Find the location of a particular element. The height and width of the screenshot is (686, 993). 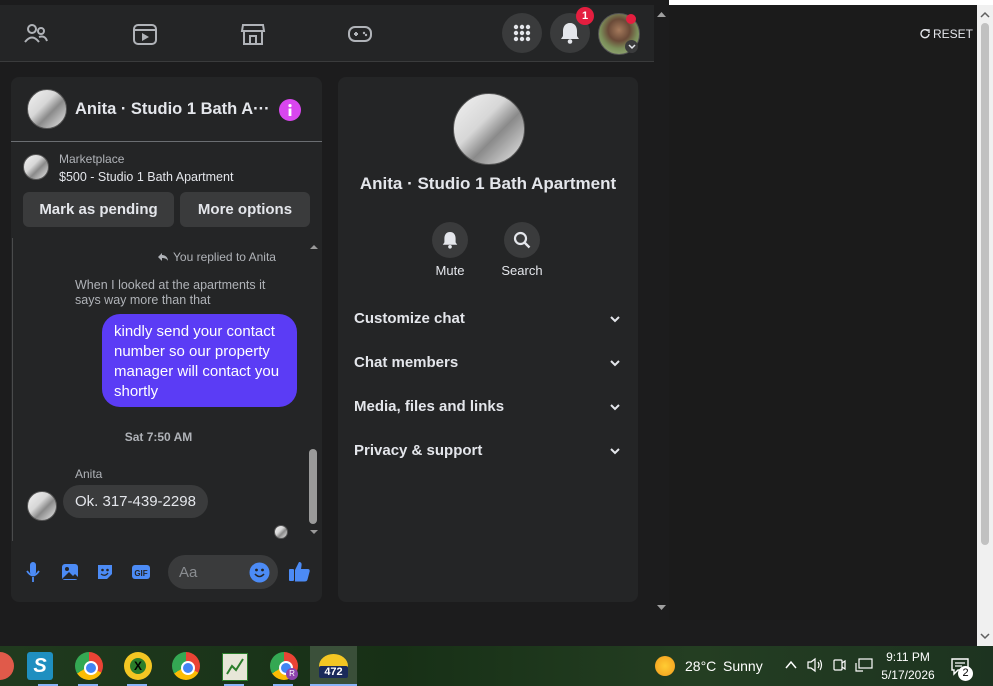

chat-members-section: Chat members is located at coordinates (488, 366).